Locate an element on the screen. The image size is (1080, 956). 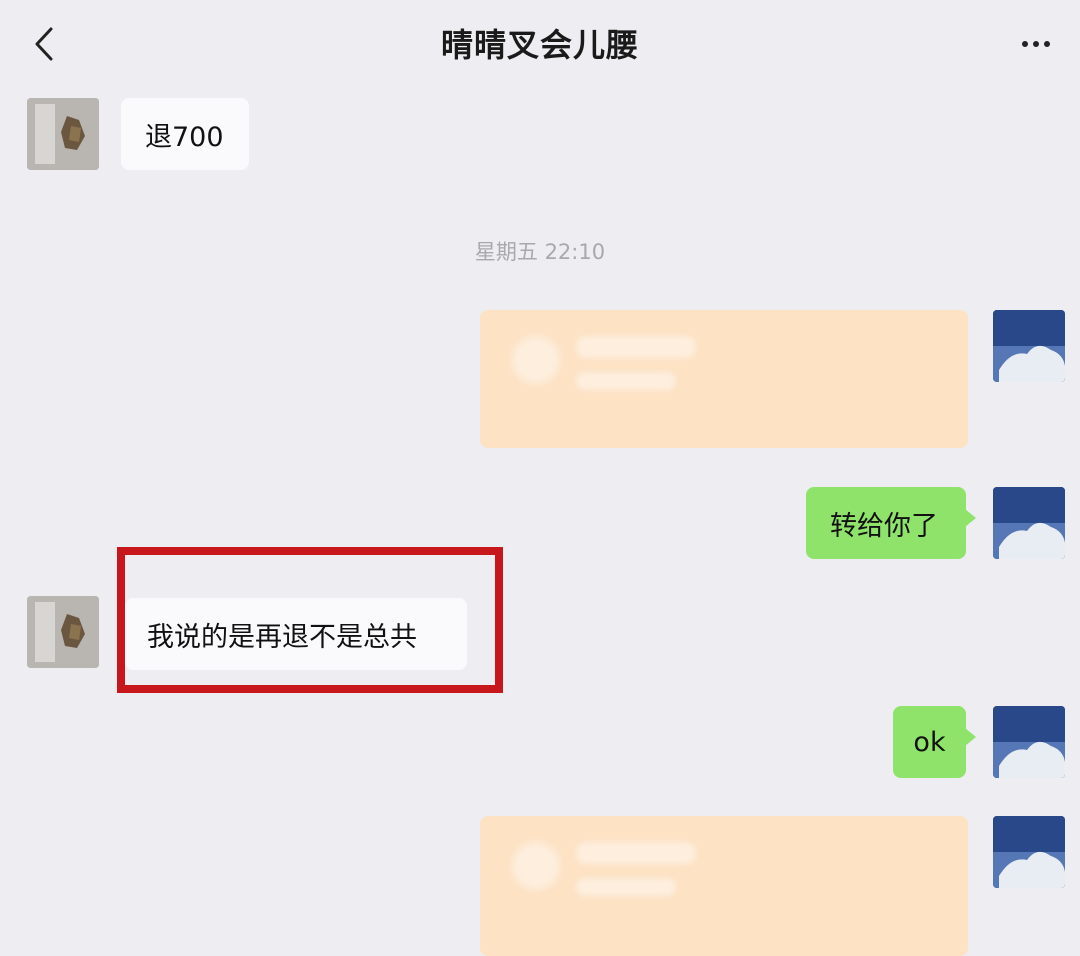
message-bubble-sent: ok is located at coordinates (934, 742).